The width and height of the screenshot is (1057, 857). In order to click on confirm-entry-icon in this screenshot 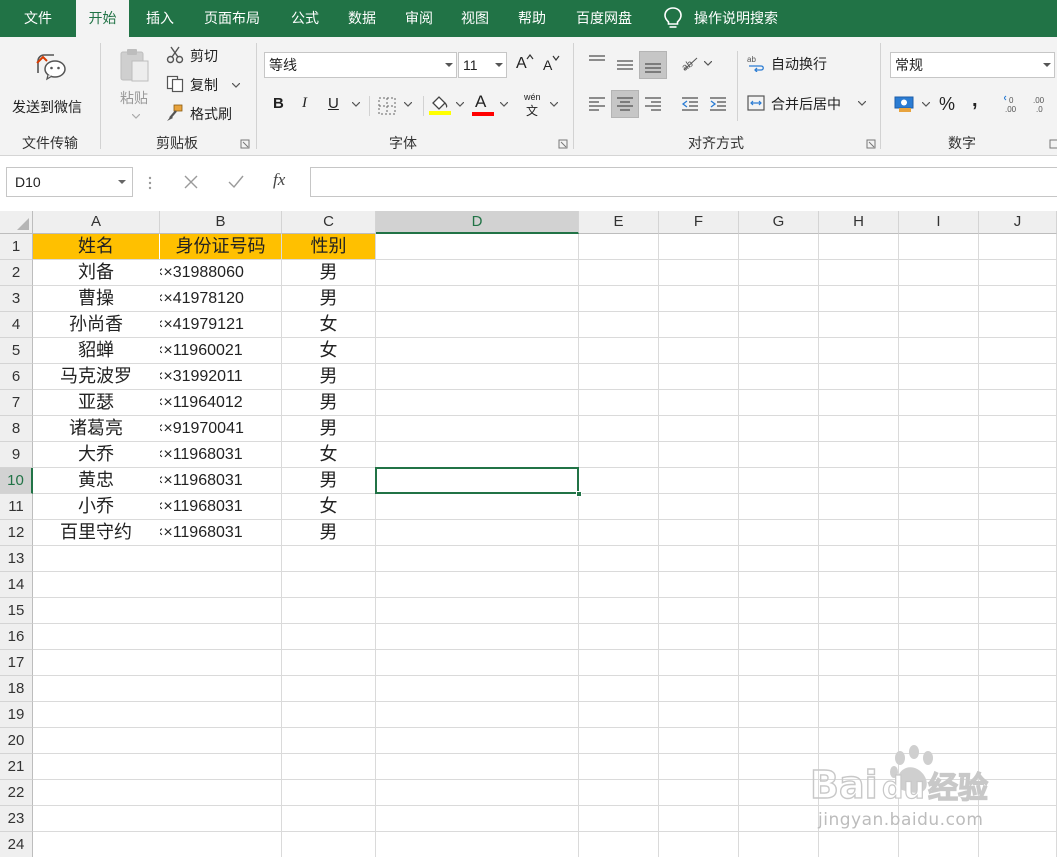, I will do `click(236, 182)`.